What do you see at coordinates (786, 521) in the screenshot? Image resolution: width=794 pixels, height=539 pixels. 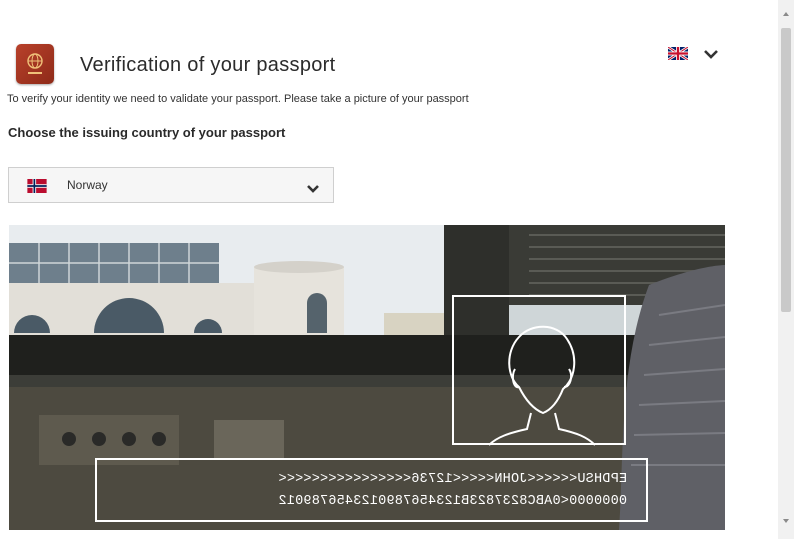 I see `scroll-down-arrow-icon` at bounding box center [786, 521].